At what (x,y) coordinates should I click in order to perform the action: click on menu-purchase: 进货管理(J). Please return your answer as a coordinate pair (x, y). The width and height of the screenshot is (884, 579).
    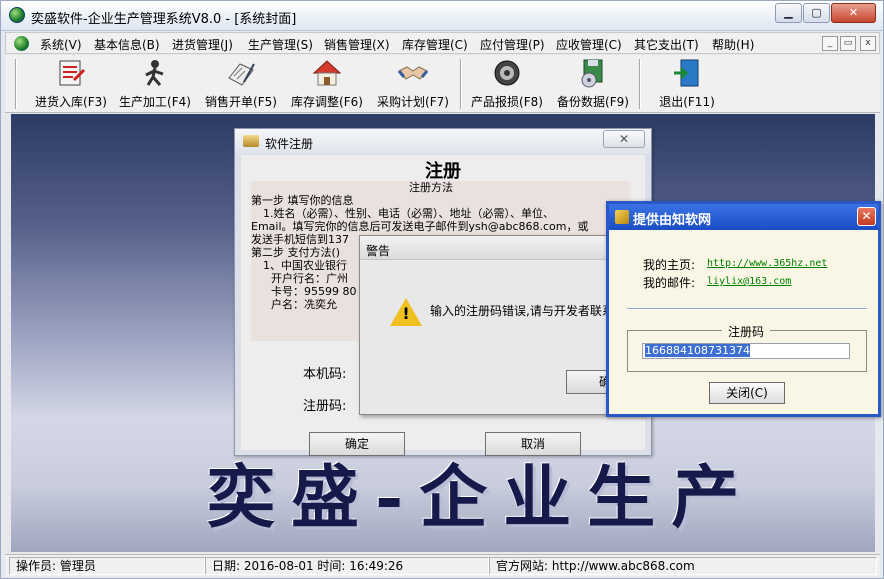
    Looking at the image, I should click on (202, 44).